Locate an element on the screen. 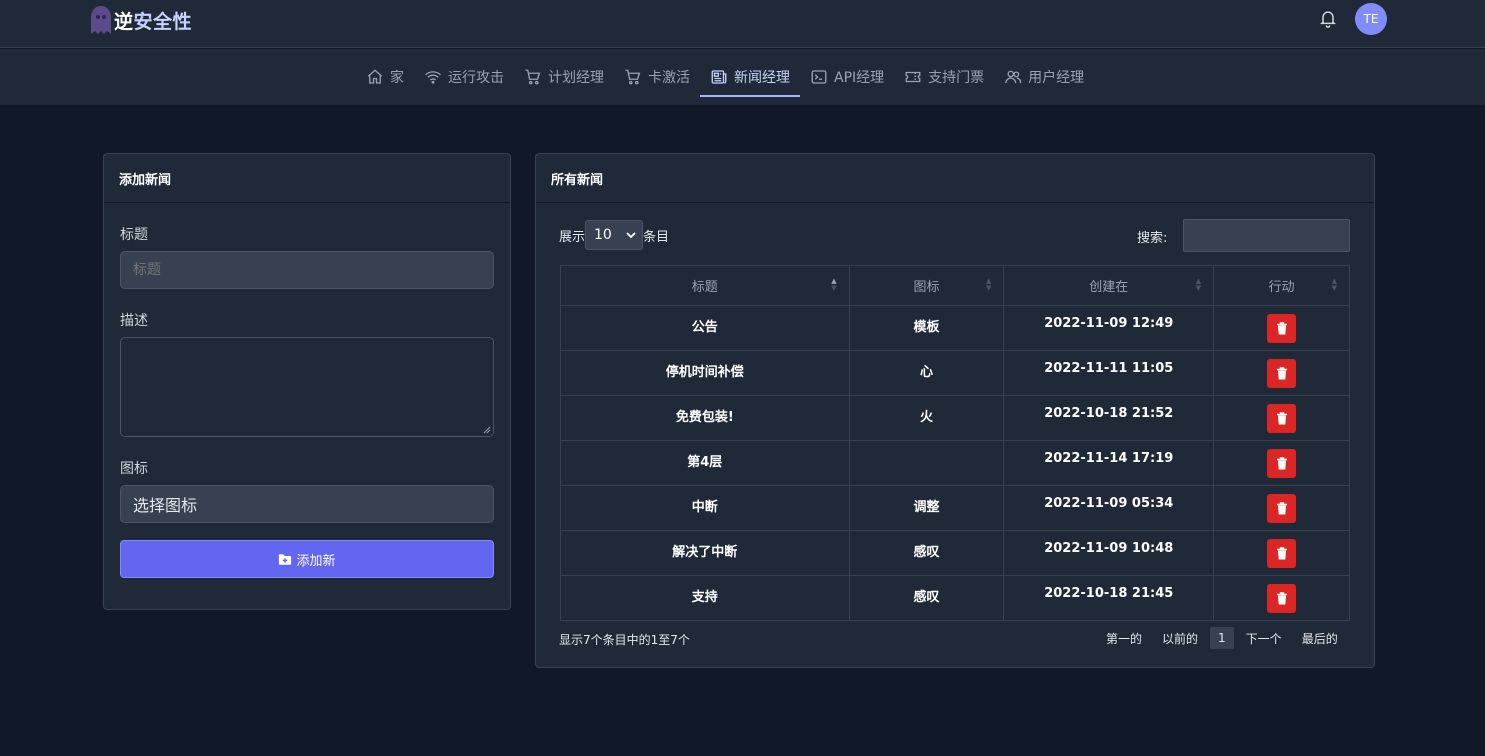 The height and width of the screenshot is (756, 1485). column-actions: 行动 ▲ ▼ is located at coordinates (1281, 285).